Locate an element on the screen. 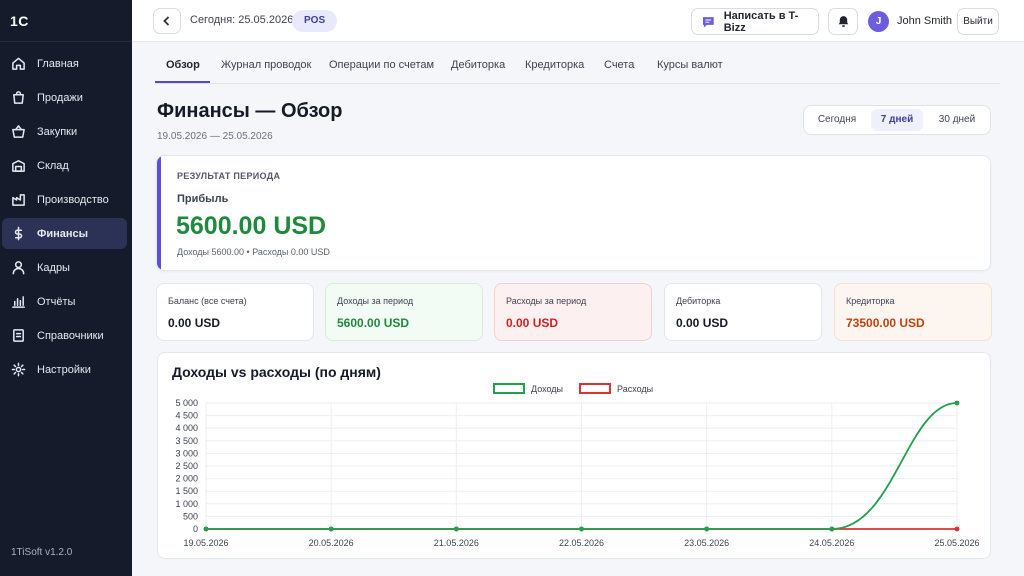  back-button is located at coordinates (167, 21).